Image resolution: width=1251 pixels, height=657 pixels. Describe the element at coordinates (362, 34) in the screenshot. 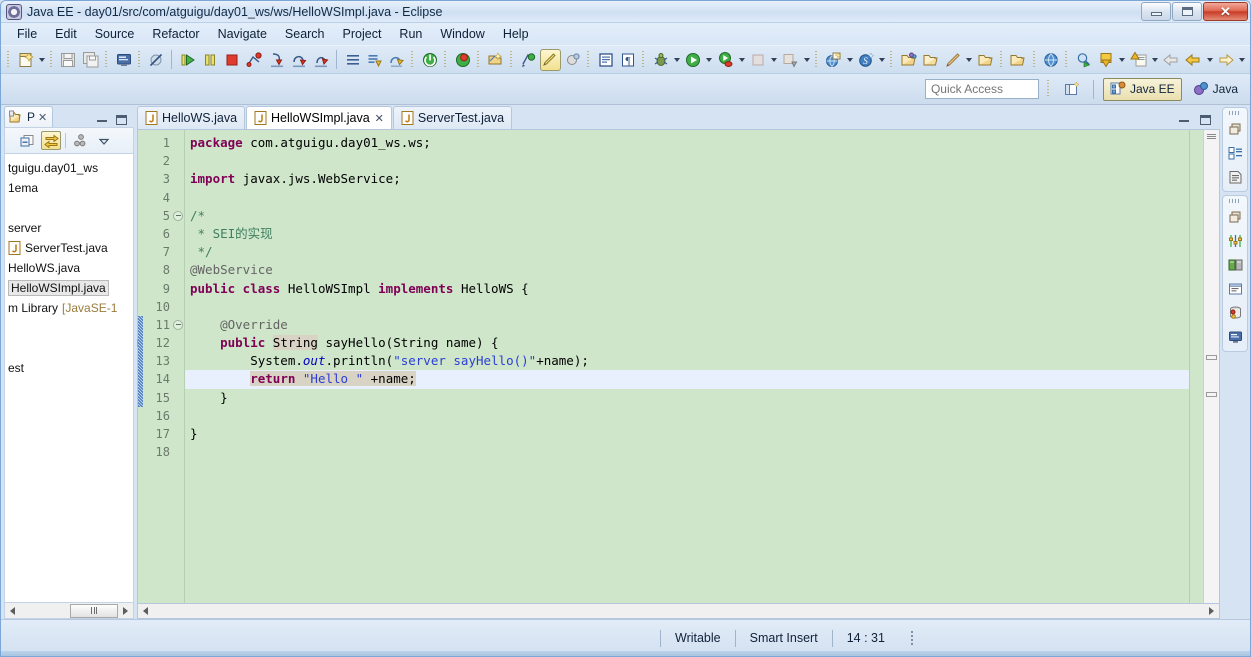

I see `menu-project: Project` at that location.